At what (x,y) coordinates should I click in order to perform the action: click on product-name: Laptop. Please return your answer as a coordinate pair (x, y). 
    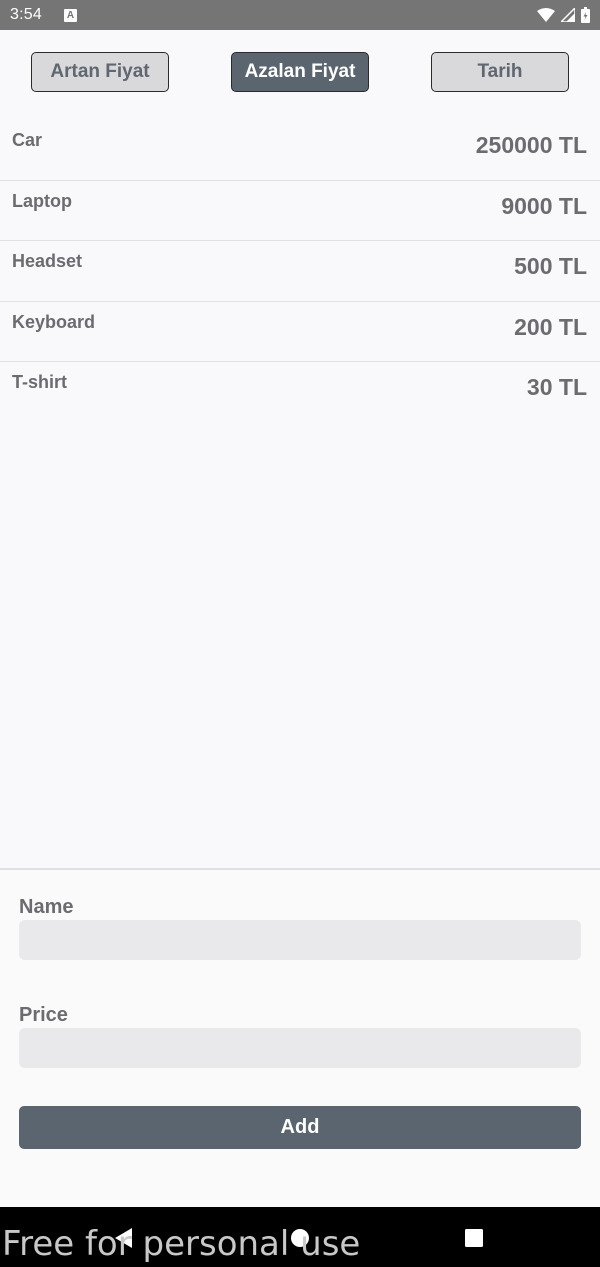
    Looking at the image, I should click on (42, 200).